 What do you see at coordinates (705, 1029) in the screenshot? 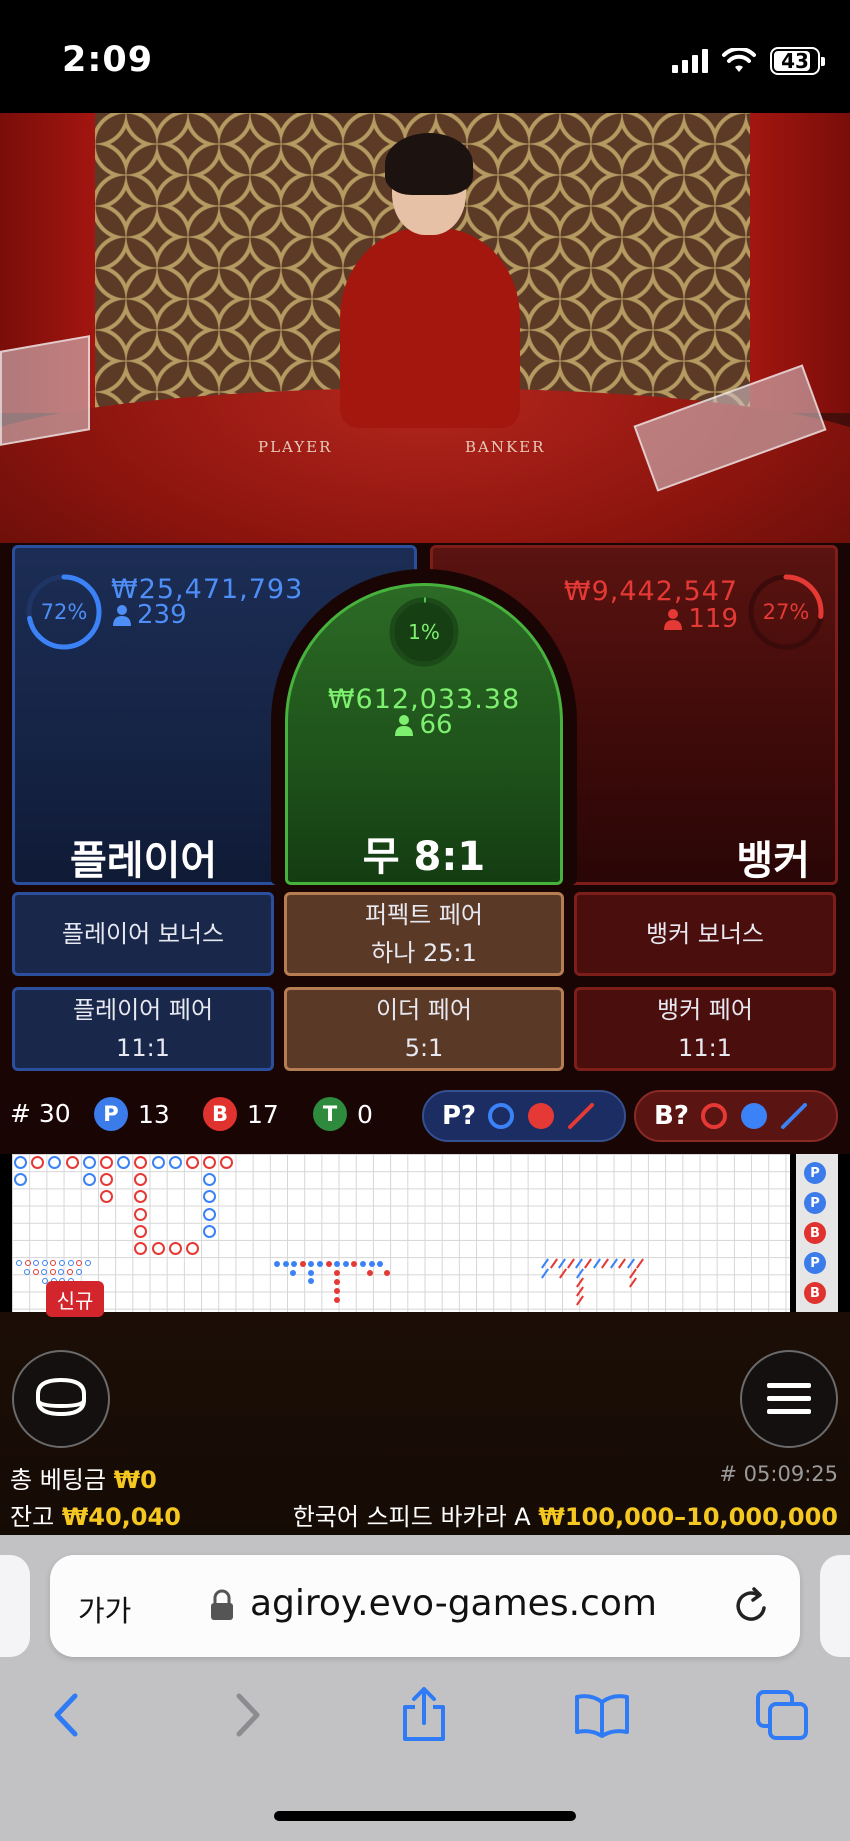
I see `banker-pair-button: 뱅커 페어 11:1` at bounding box center [705, 1029].